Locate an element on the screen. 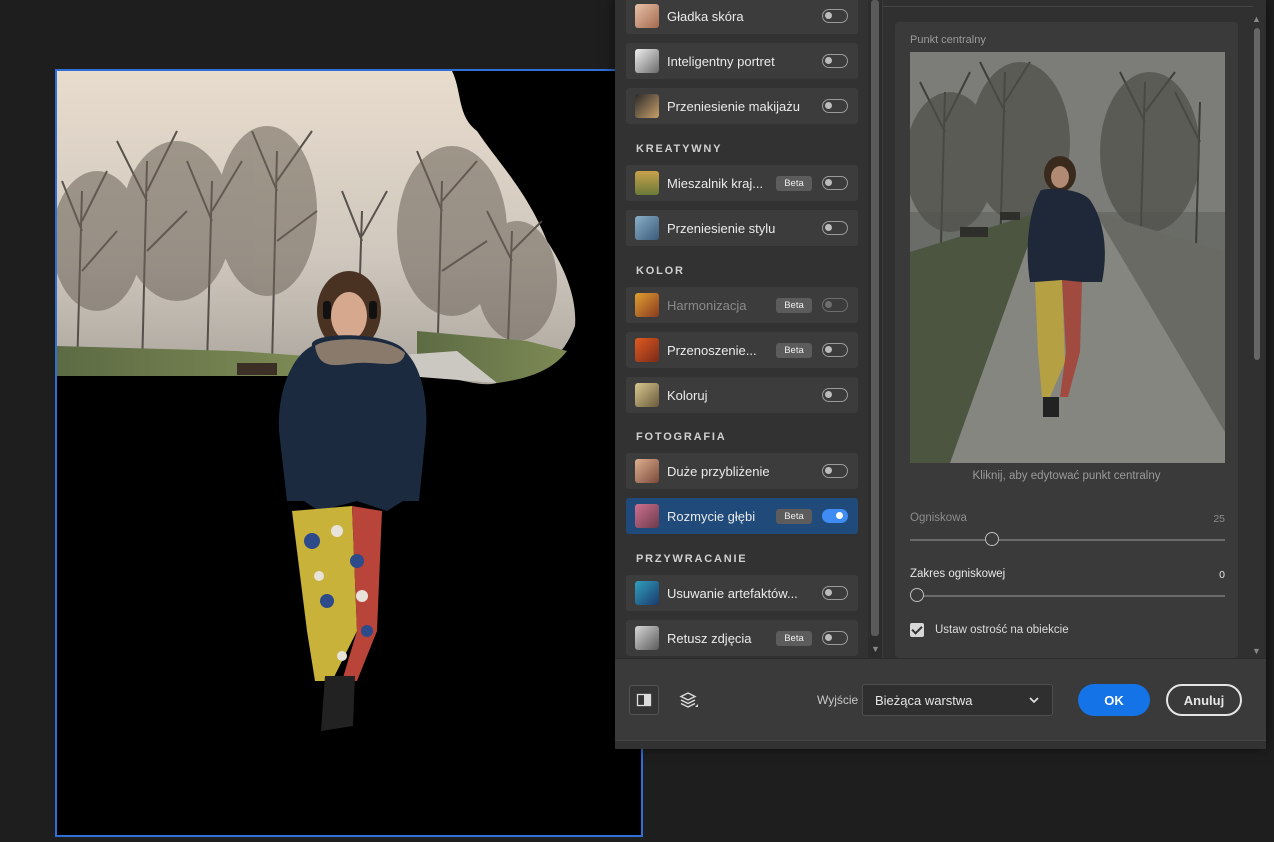 This screenshot has width=1274, height=842. focal-range-label: Zakres ogniskowej is located at coordinates (958, 574).